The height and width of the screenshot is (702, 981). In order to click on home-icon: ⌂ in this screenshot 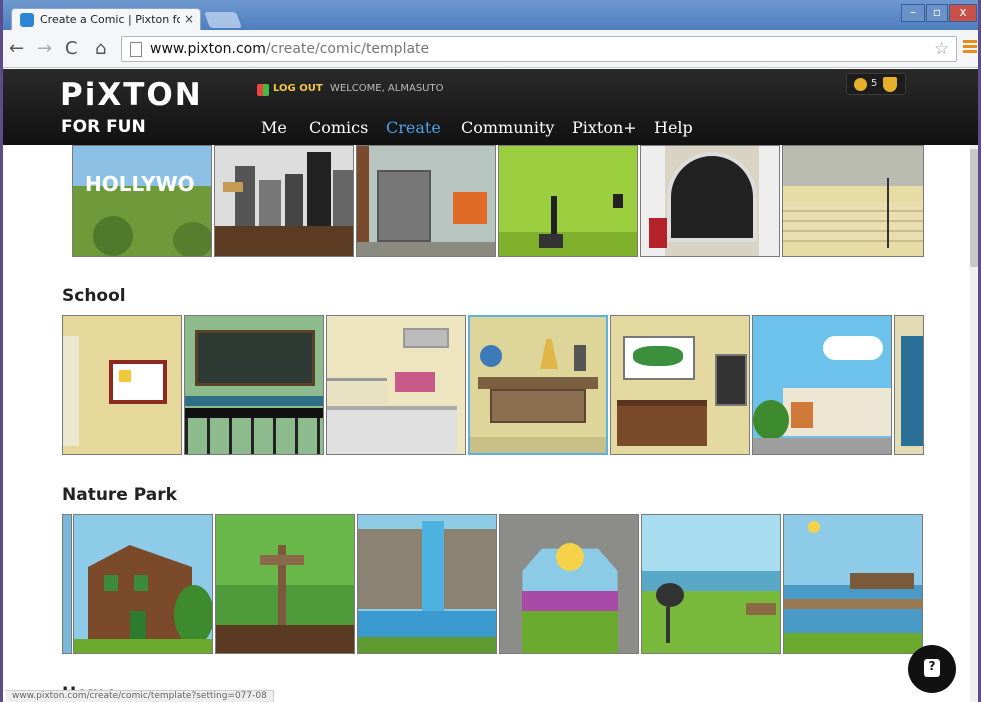, I will do `click(100, 48)`.